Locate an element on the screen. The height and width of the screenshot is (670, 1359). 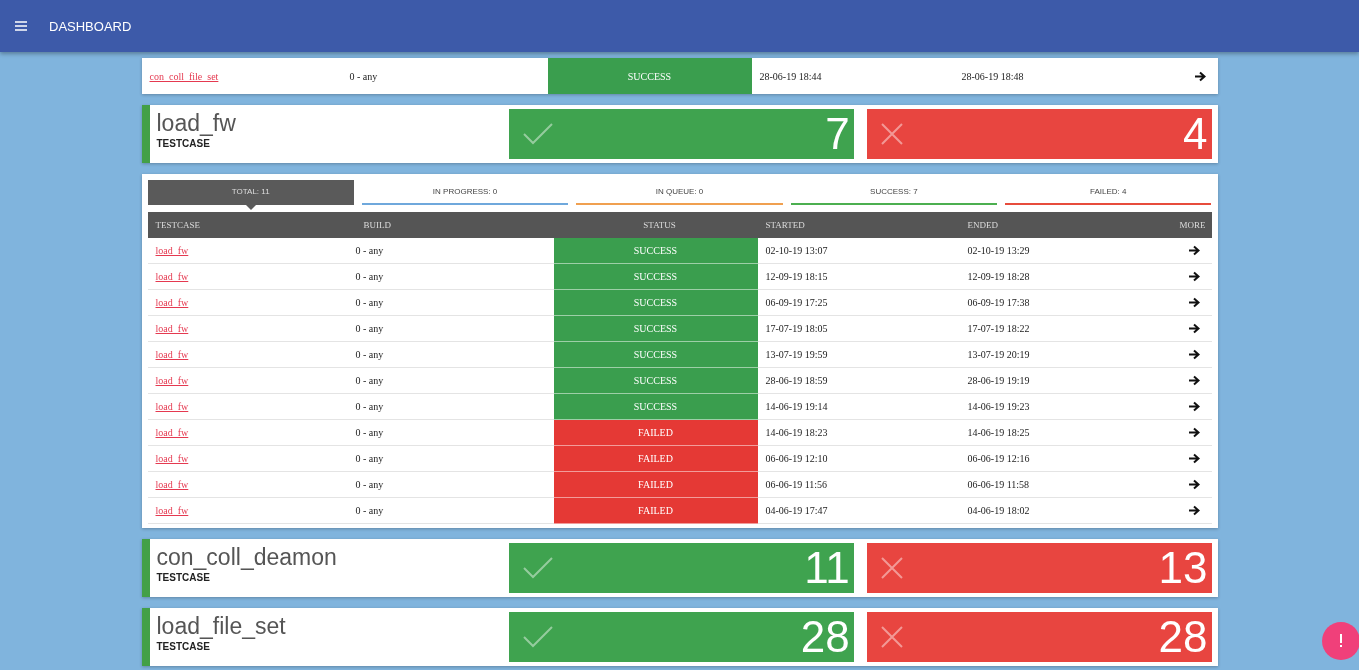
ended-text: 02-10-19 13:29 is located at coordinates (998, 250).